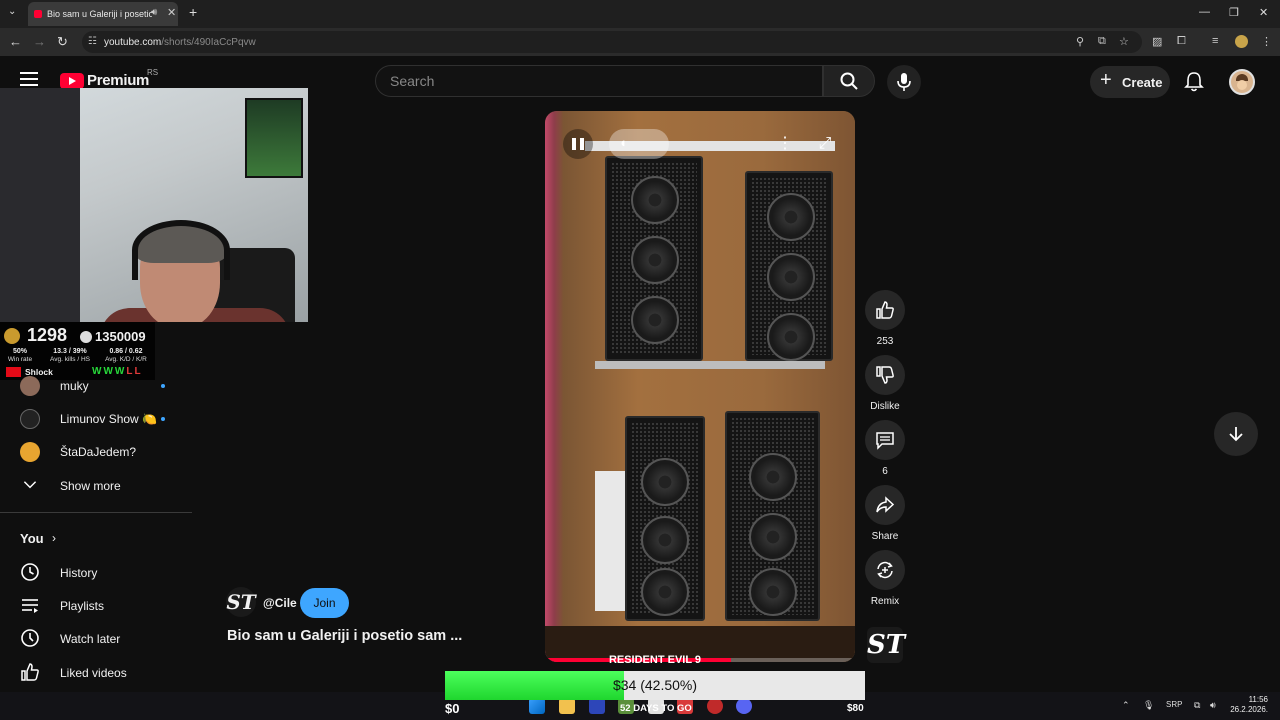 The height and width of the screenshot is (720, 1280). Describe the element at coordinates (1249, 709) in the screenshot. I see `clock-date: 26.2.2026.` at that location.